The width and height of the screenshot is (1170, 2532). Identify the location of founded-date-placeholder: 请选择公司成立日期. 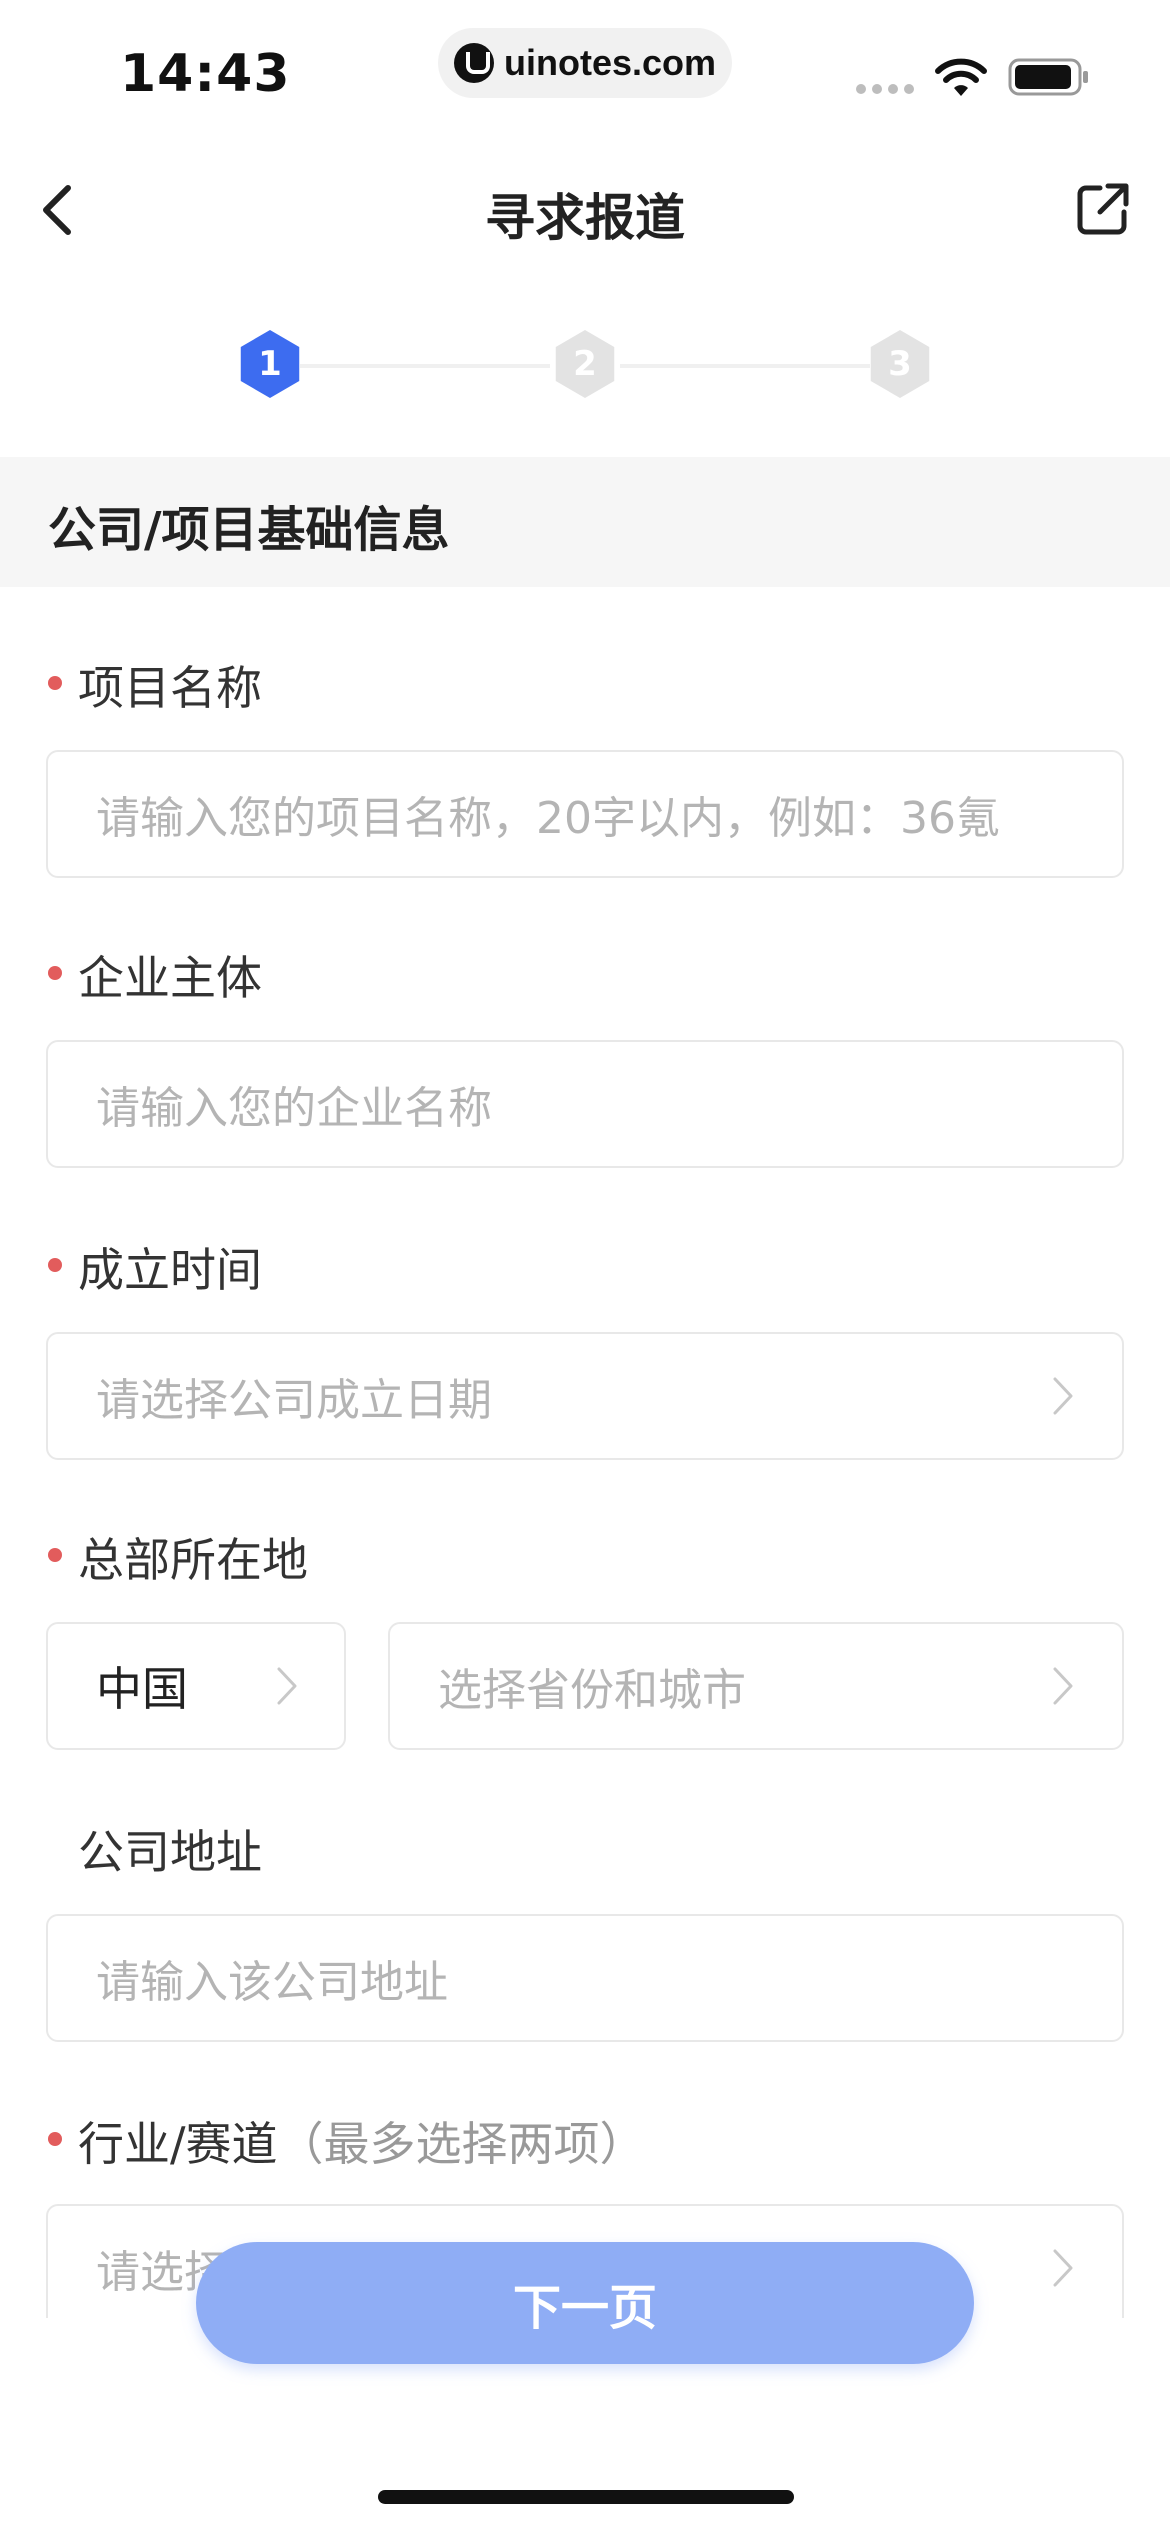
(294, 1400).